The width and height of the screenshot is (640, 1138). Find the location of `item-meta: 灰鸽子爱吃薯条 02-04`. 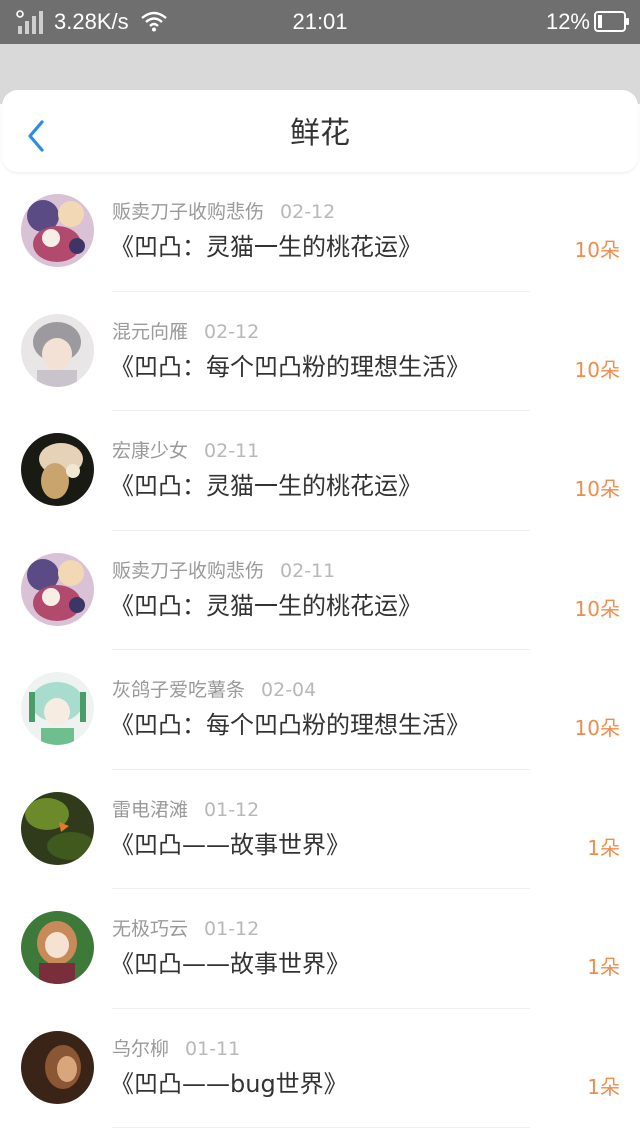

item-meta: 灰鸽子爱吃薯条 02-04 is located at coordinates (214, 690).